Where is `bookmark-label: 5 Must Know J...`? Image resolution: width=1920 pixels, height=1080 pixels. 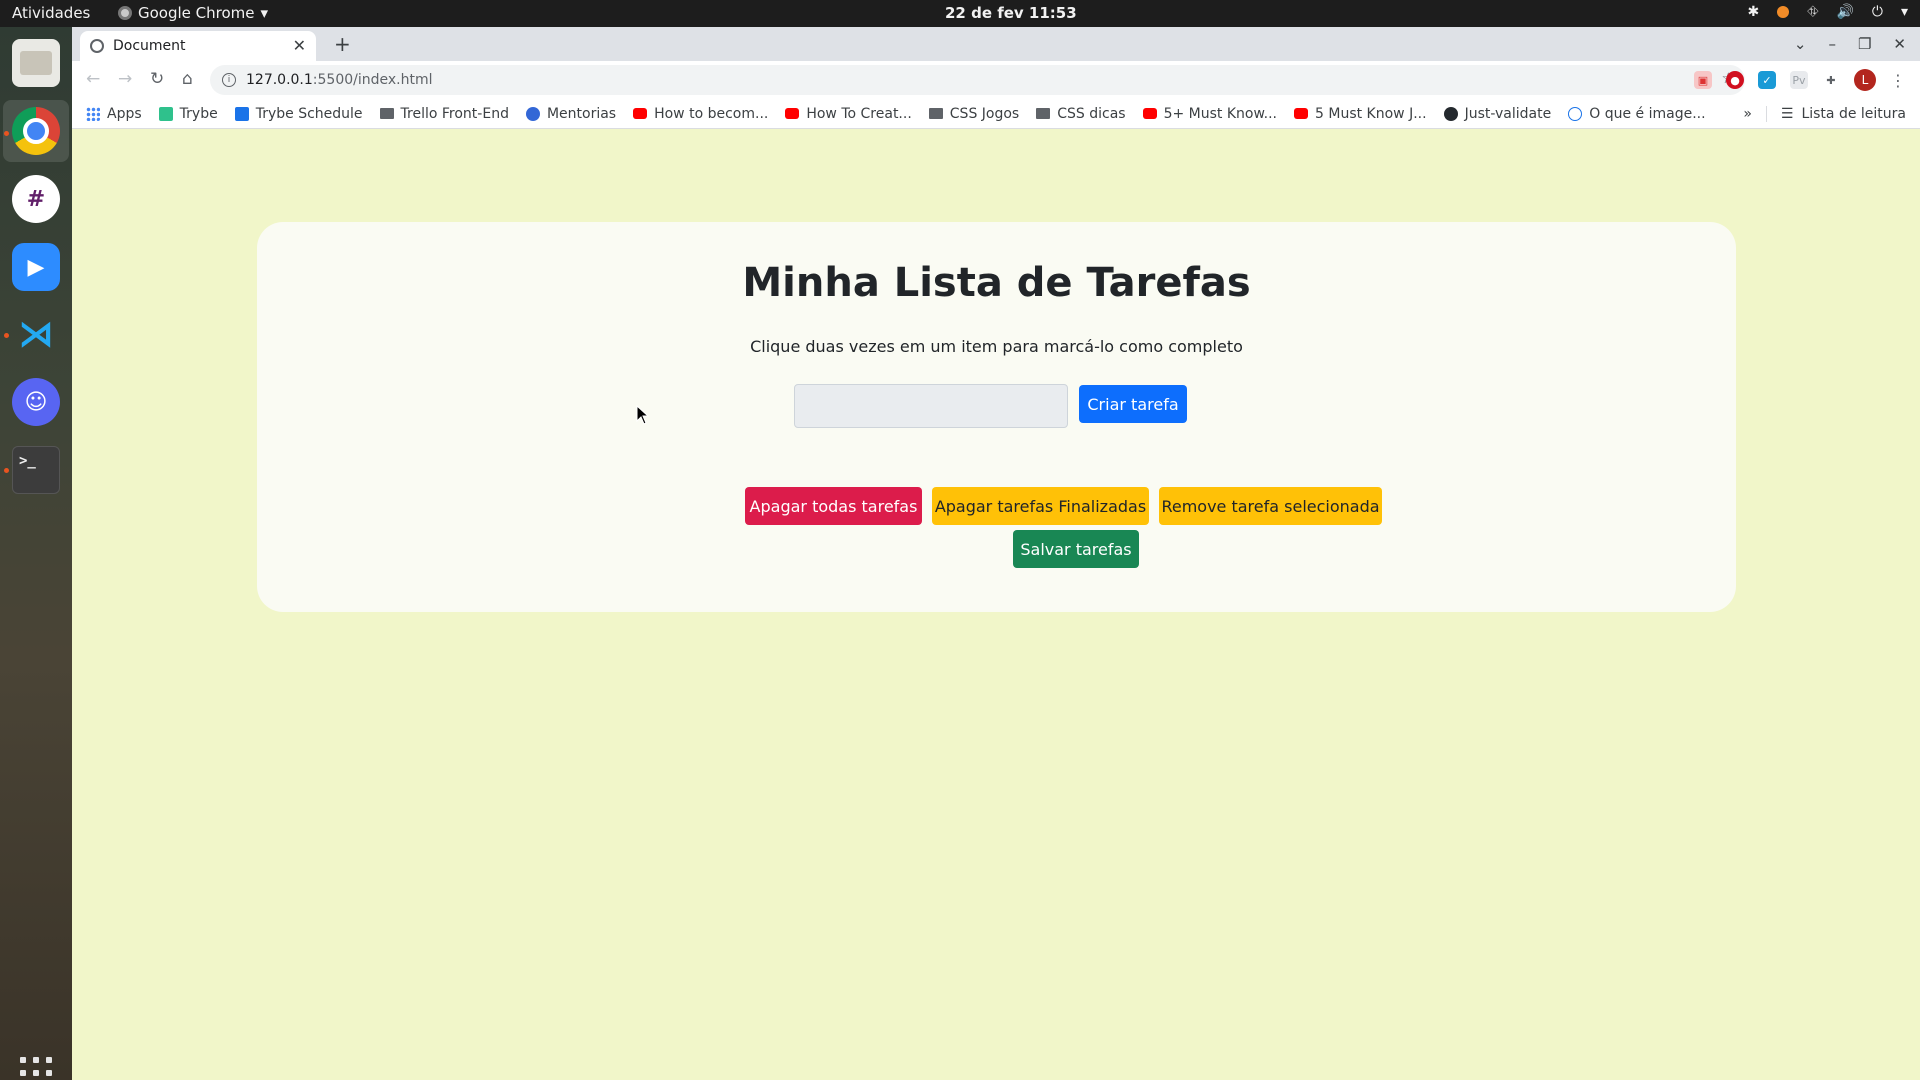 bookmark-label: 5 Must Know J... is located at coordinates (1371, 113).